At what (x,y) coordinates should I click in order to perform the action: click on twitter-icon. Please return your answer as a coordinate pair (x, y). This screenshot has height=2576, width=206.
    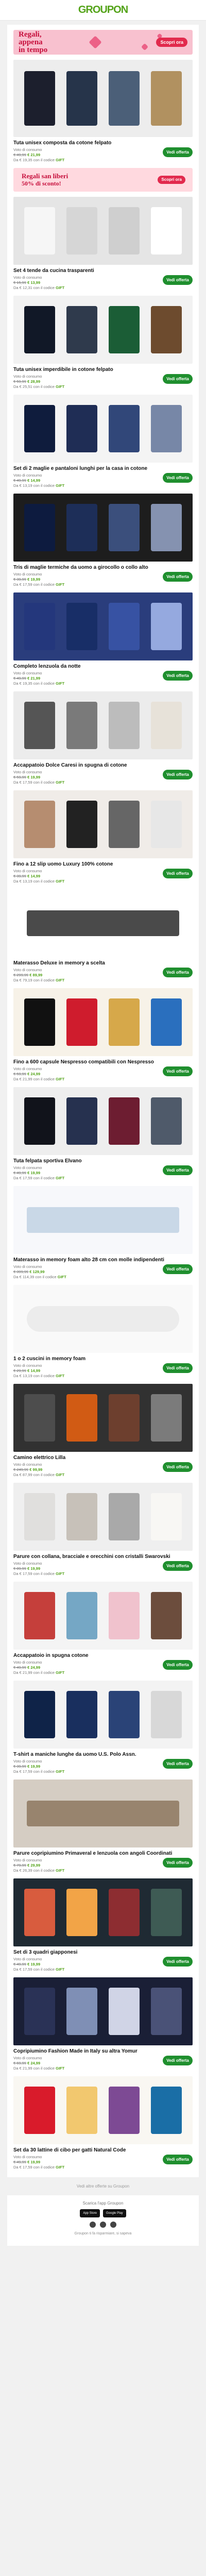
    Looking at the image, I should click on (113, 2225).